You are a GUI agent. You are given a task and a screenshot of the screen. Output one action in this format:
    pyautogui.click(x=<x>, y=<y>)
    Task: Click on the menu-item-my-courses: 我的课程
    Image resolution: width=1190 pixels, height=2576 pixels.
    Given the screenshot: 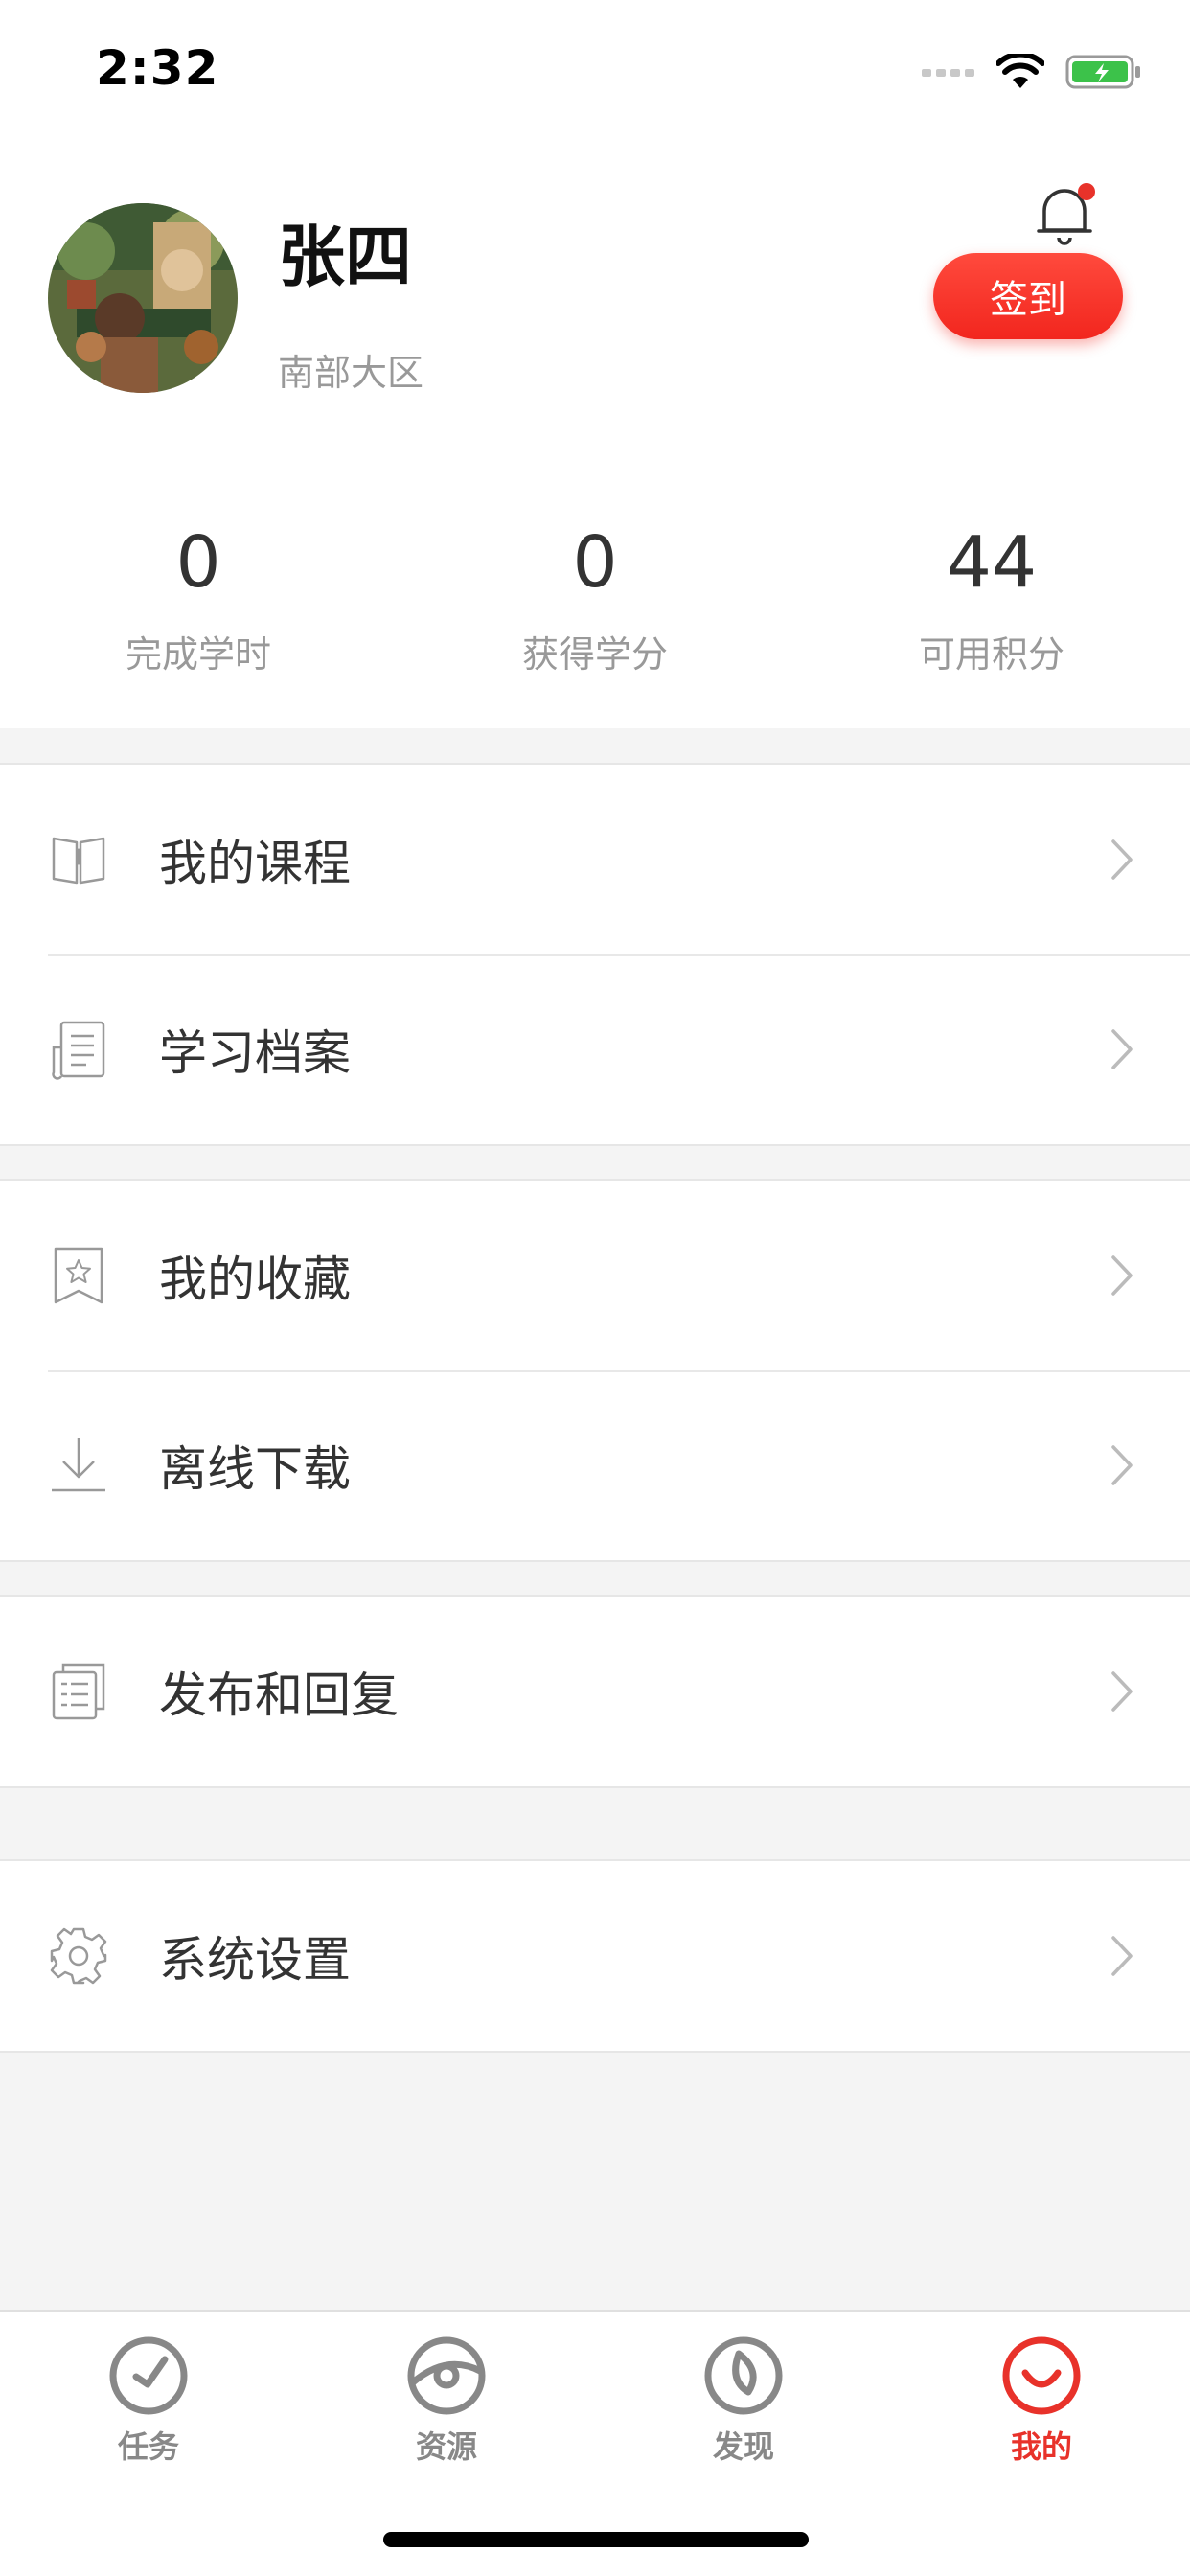 What is the action you would take?
    pyautogui.click(x=595, y=859)
    